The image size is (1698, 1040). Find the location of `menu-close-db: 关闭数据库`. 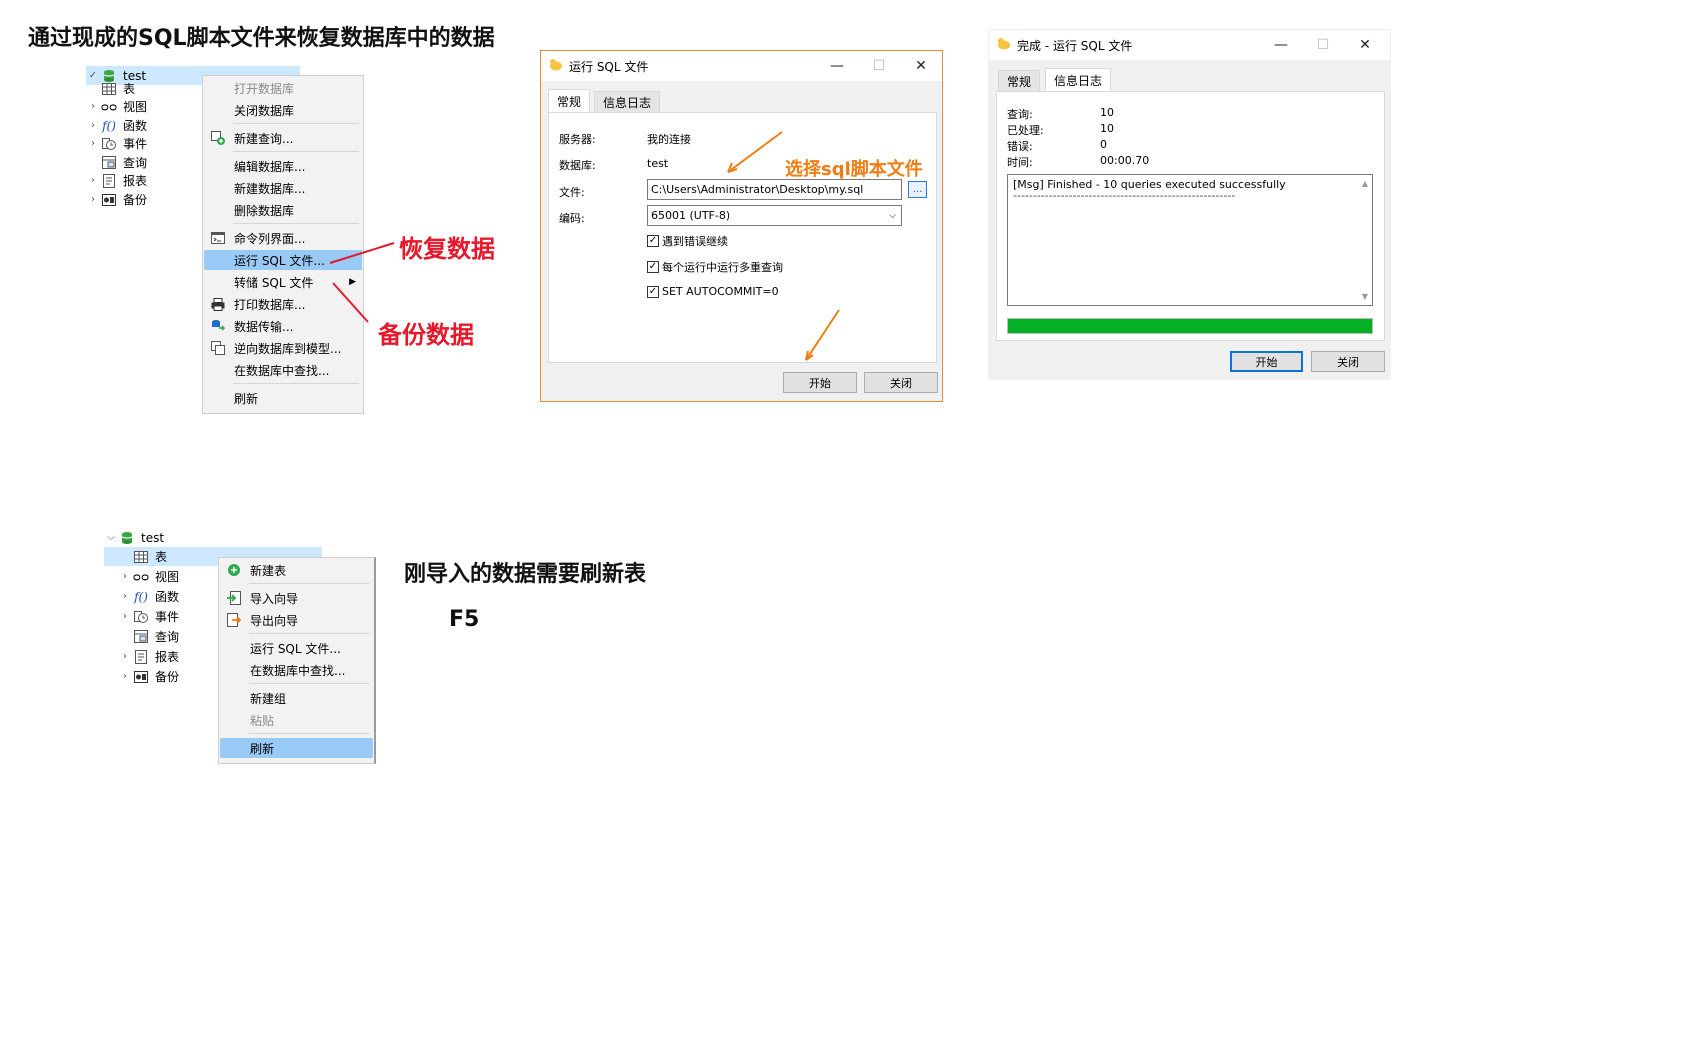

menu-close-db: 关闭数据库 is located at coordinates (283, 110).